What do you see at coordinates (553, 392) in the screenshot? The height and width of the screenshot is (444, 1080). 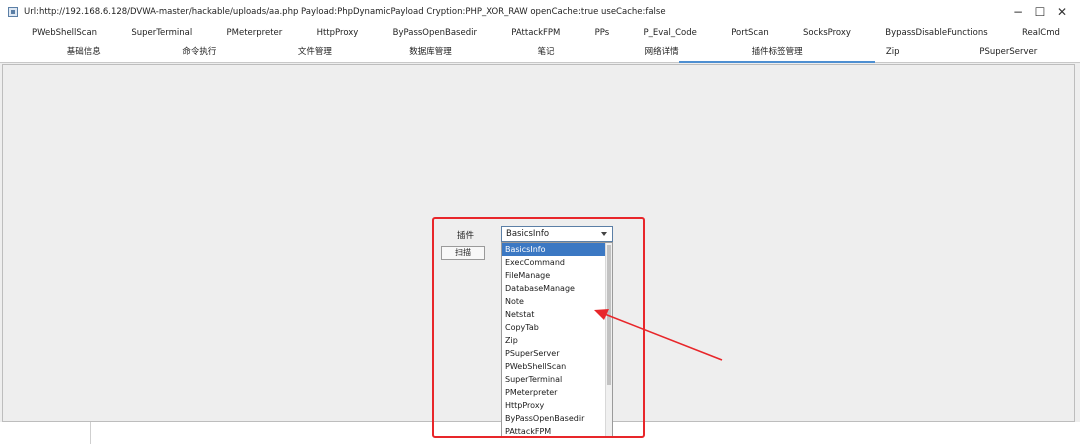 I see `option-pmeterpreter: PMeterpreter` at bounding box center [553, 392].